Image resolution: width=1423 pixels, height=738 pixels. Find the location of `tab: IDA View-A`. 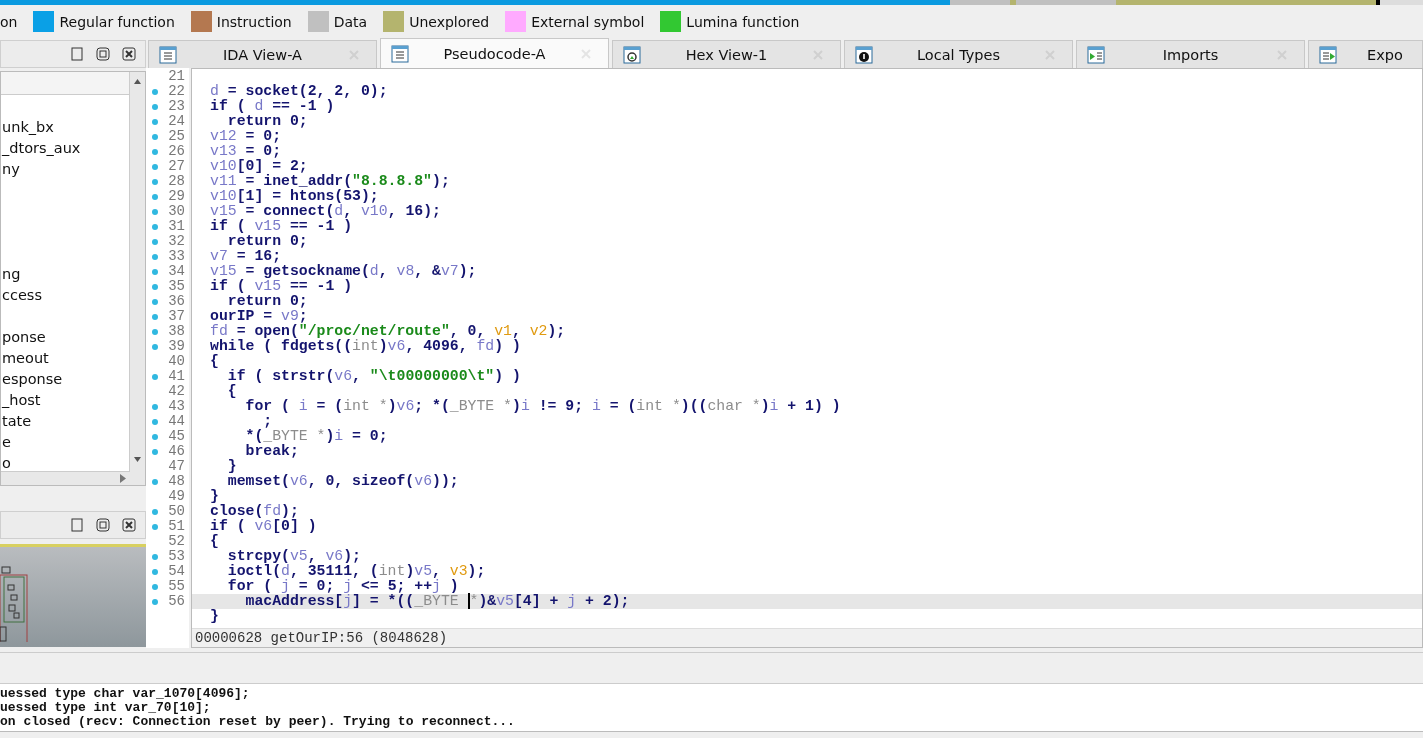

tab: IDA View-A is located at coordinates (262, 54).